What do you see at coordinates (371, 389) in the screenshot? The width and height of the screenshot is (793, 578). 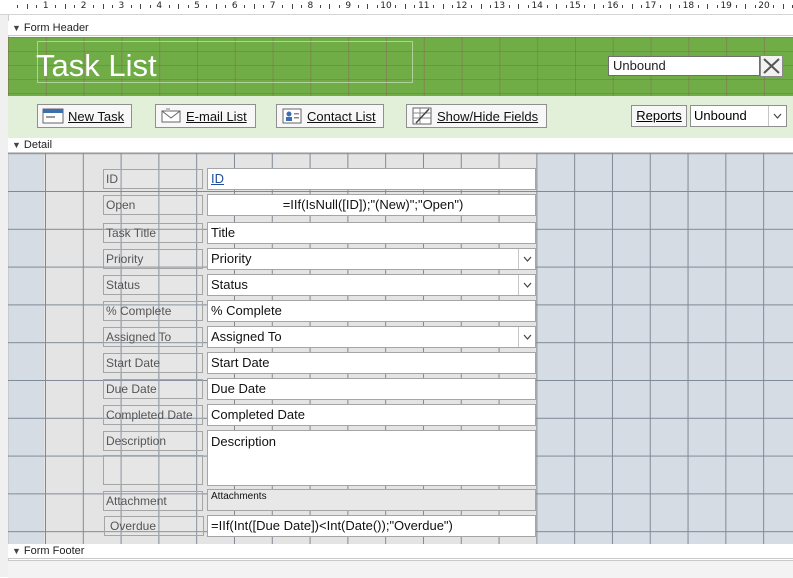 I see `field-value: Due Date` at bounding box center [371, 389].